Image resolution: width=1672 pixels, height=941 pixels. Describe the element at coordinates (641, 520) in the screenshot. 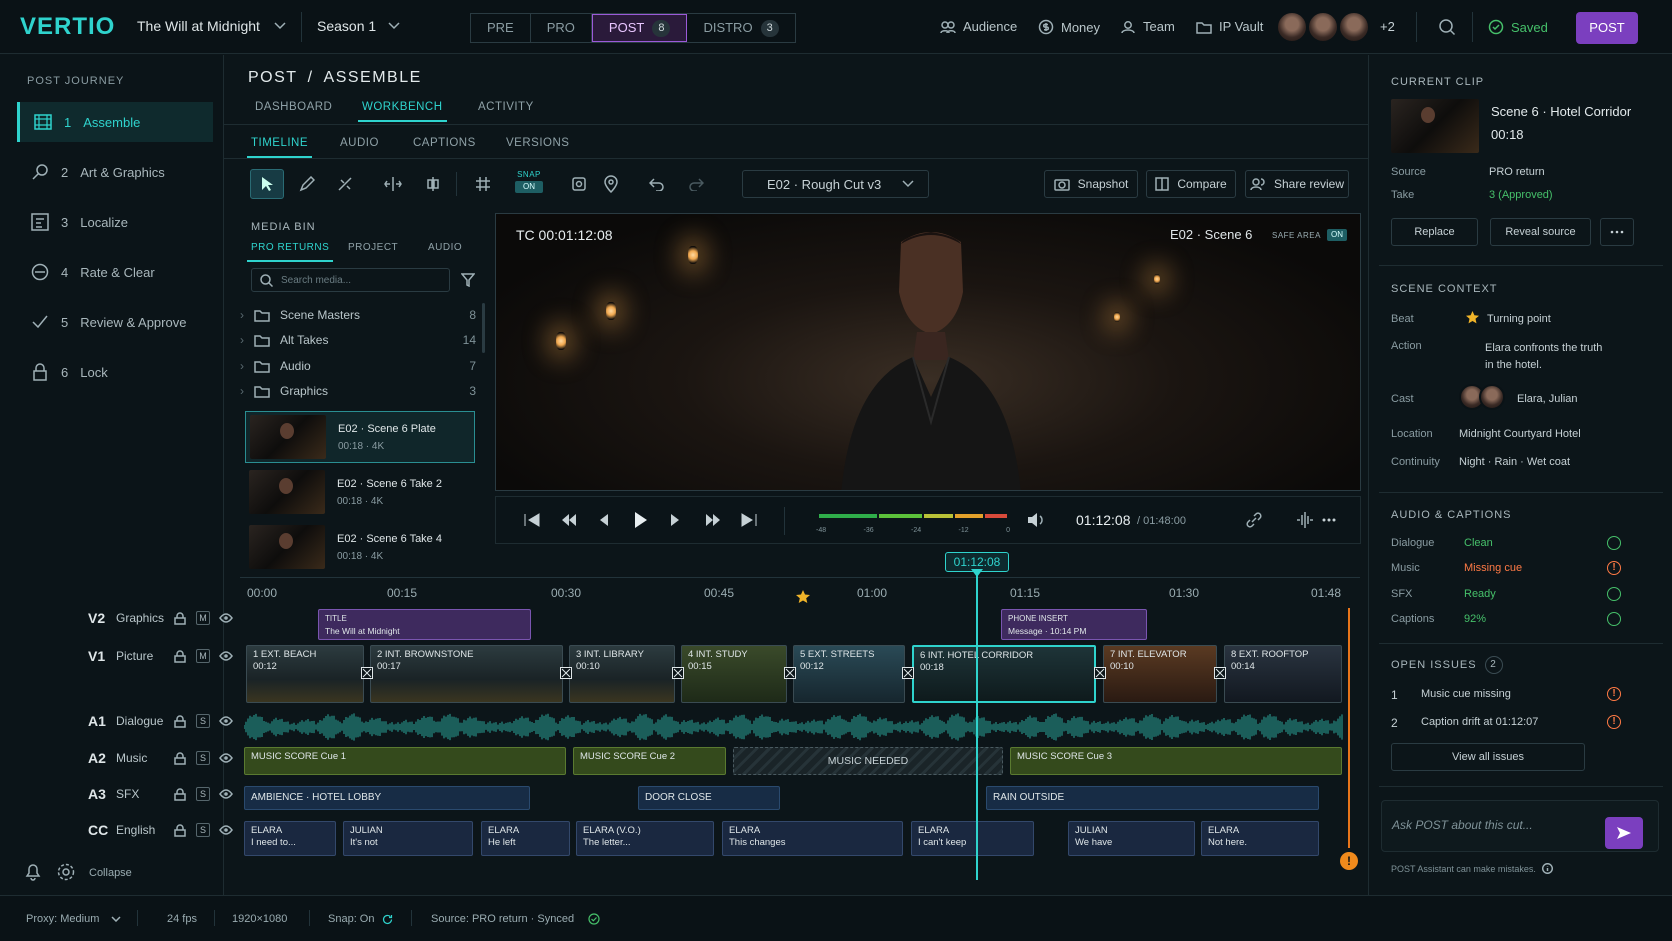

I see `play-icon` at that location.